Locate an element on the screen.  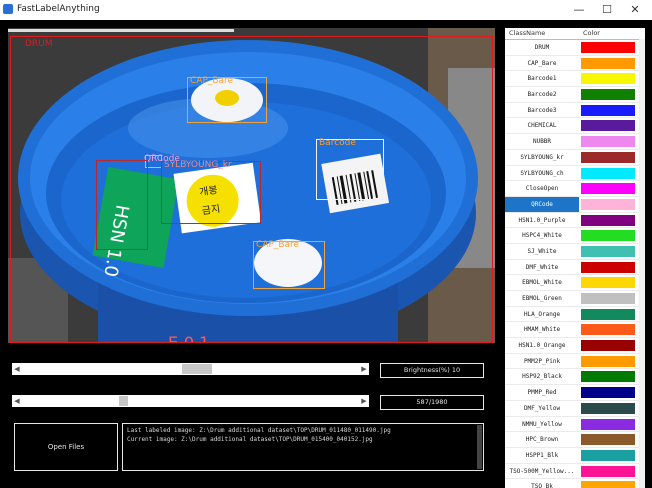
brightness-left-arrow-icon: ◀ is located at coordinates (17, 369).